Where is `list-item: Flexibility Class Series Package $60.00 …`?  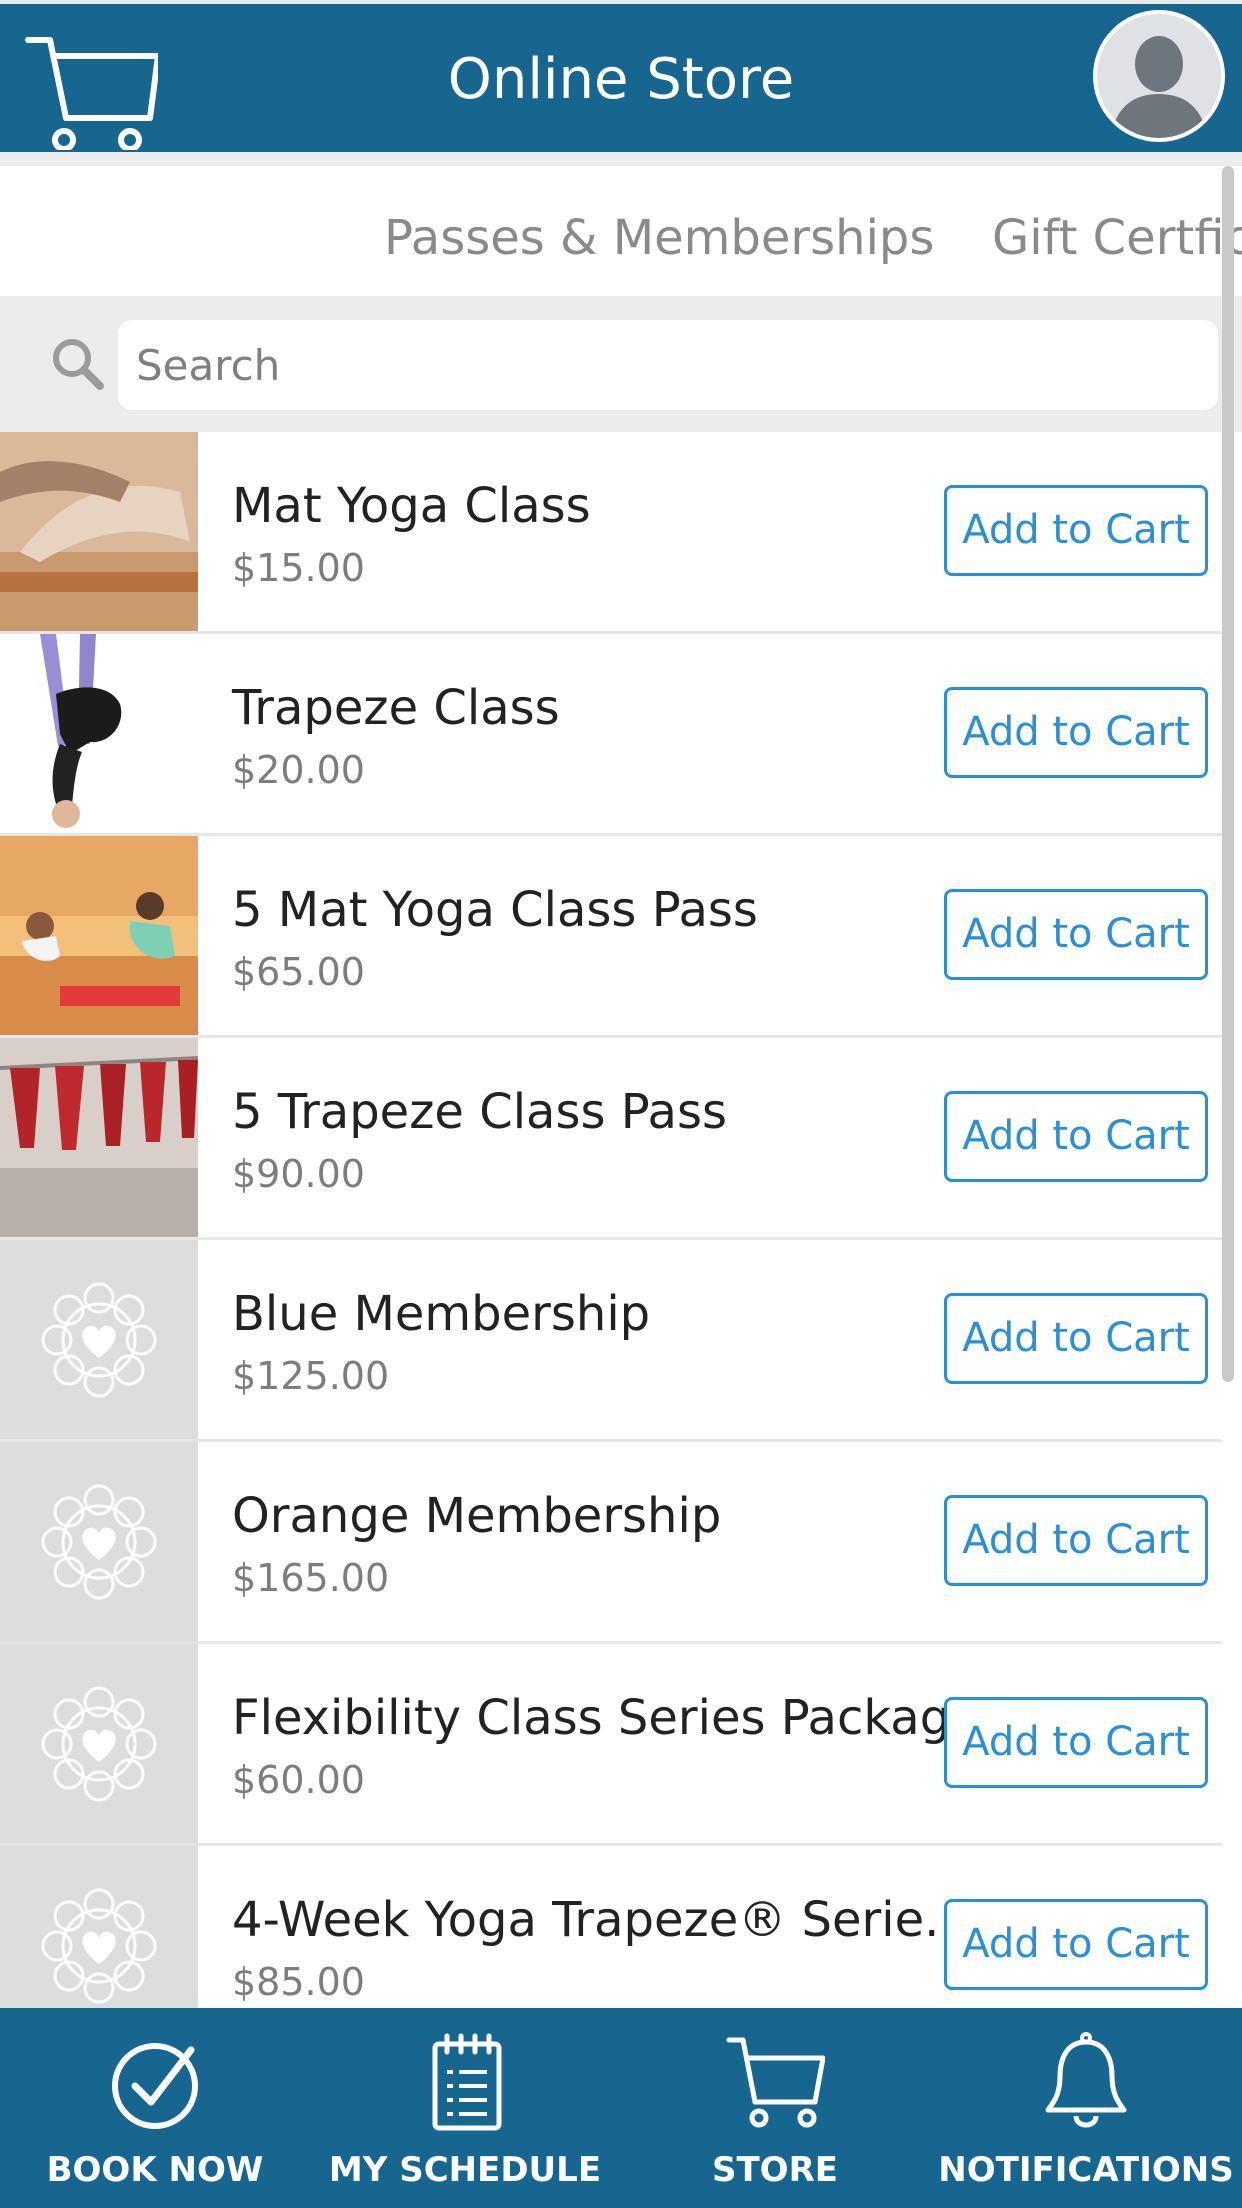 list-item: Flexibility Class Series Package $60.00 … is located at coordinates (611, 1745).